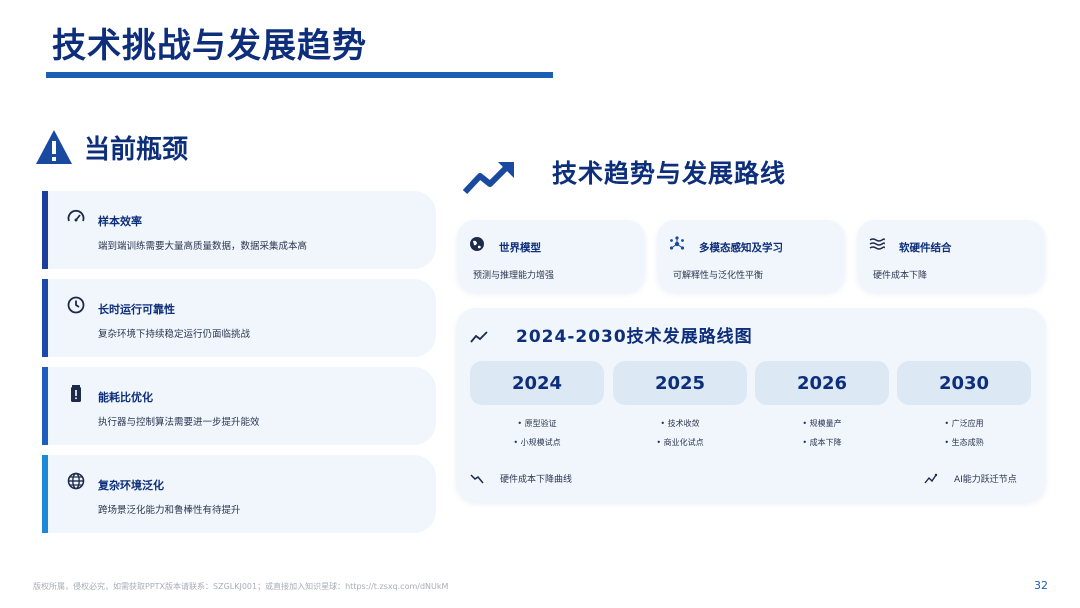 The height and width of the screenshot is (608, 1080). What do you see at coordinates (822, 423) in the screenshot?
I see `milestone-item: 规模量产` at bounding box center [822, 423].